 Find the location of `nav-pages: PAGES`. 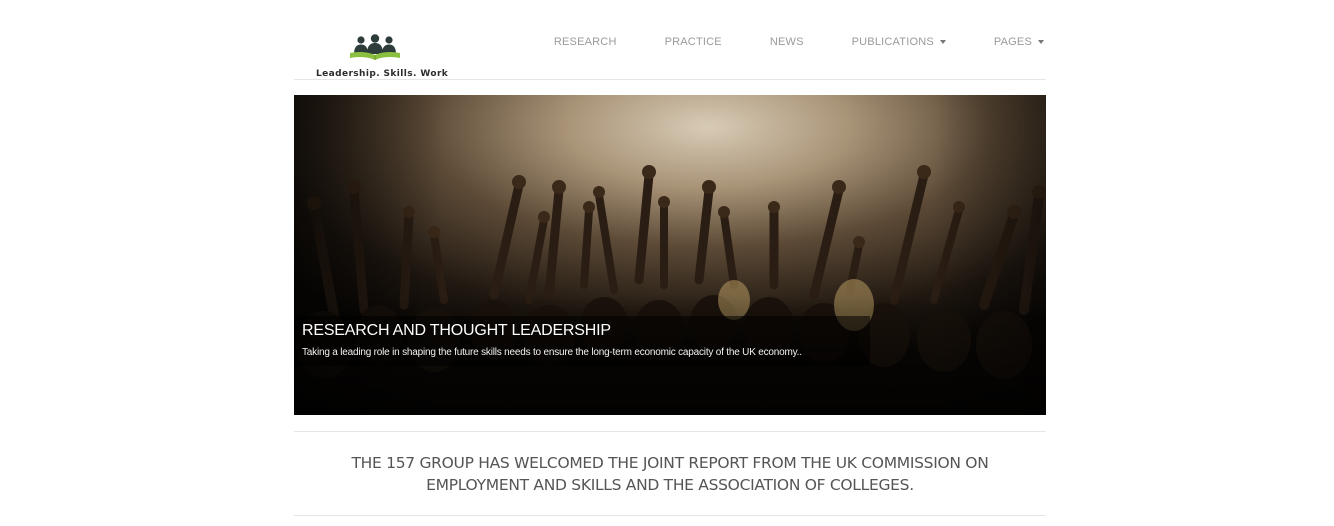

nav-pages: PAGES is located at coordinates (1019, 42).